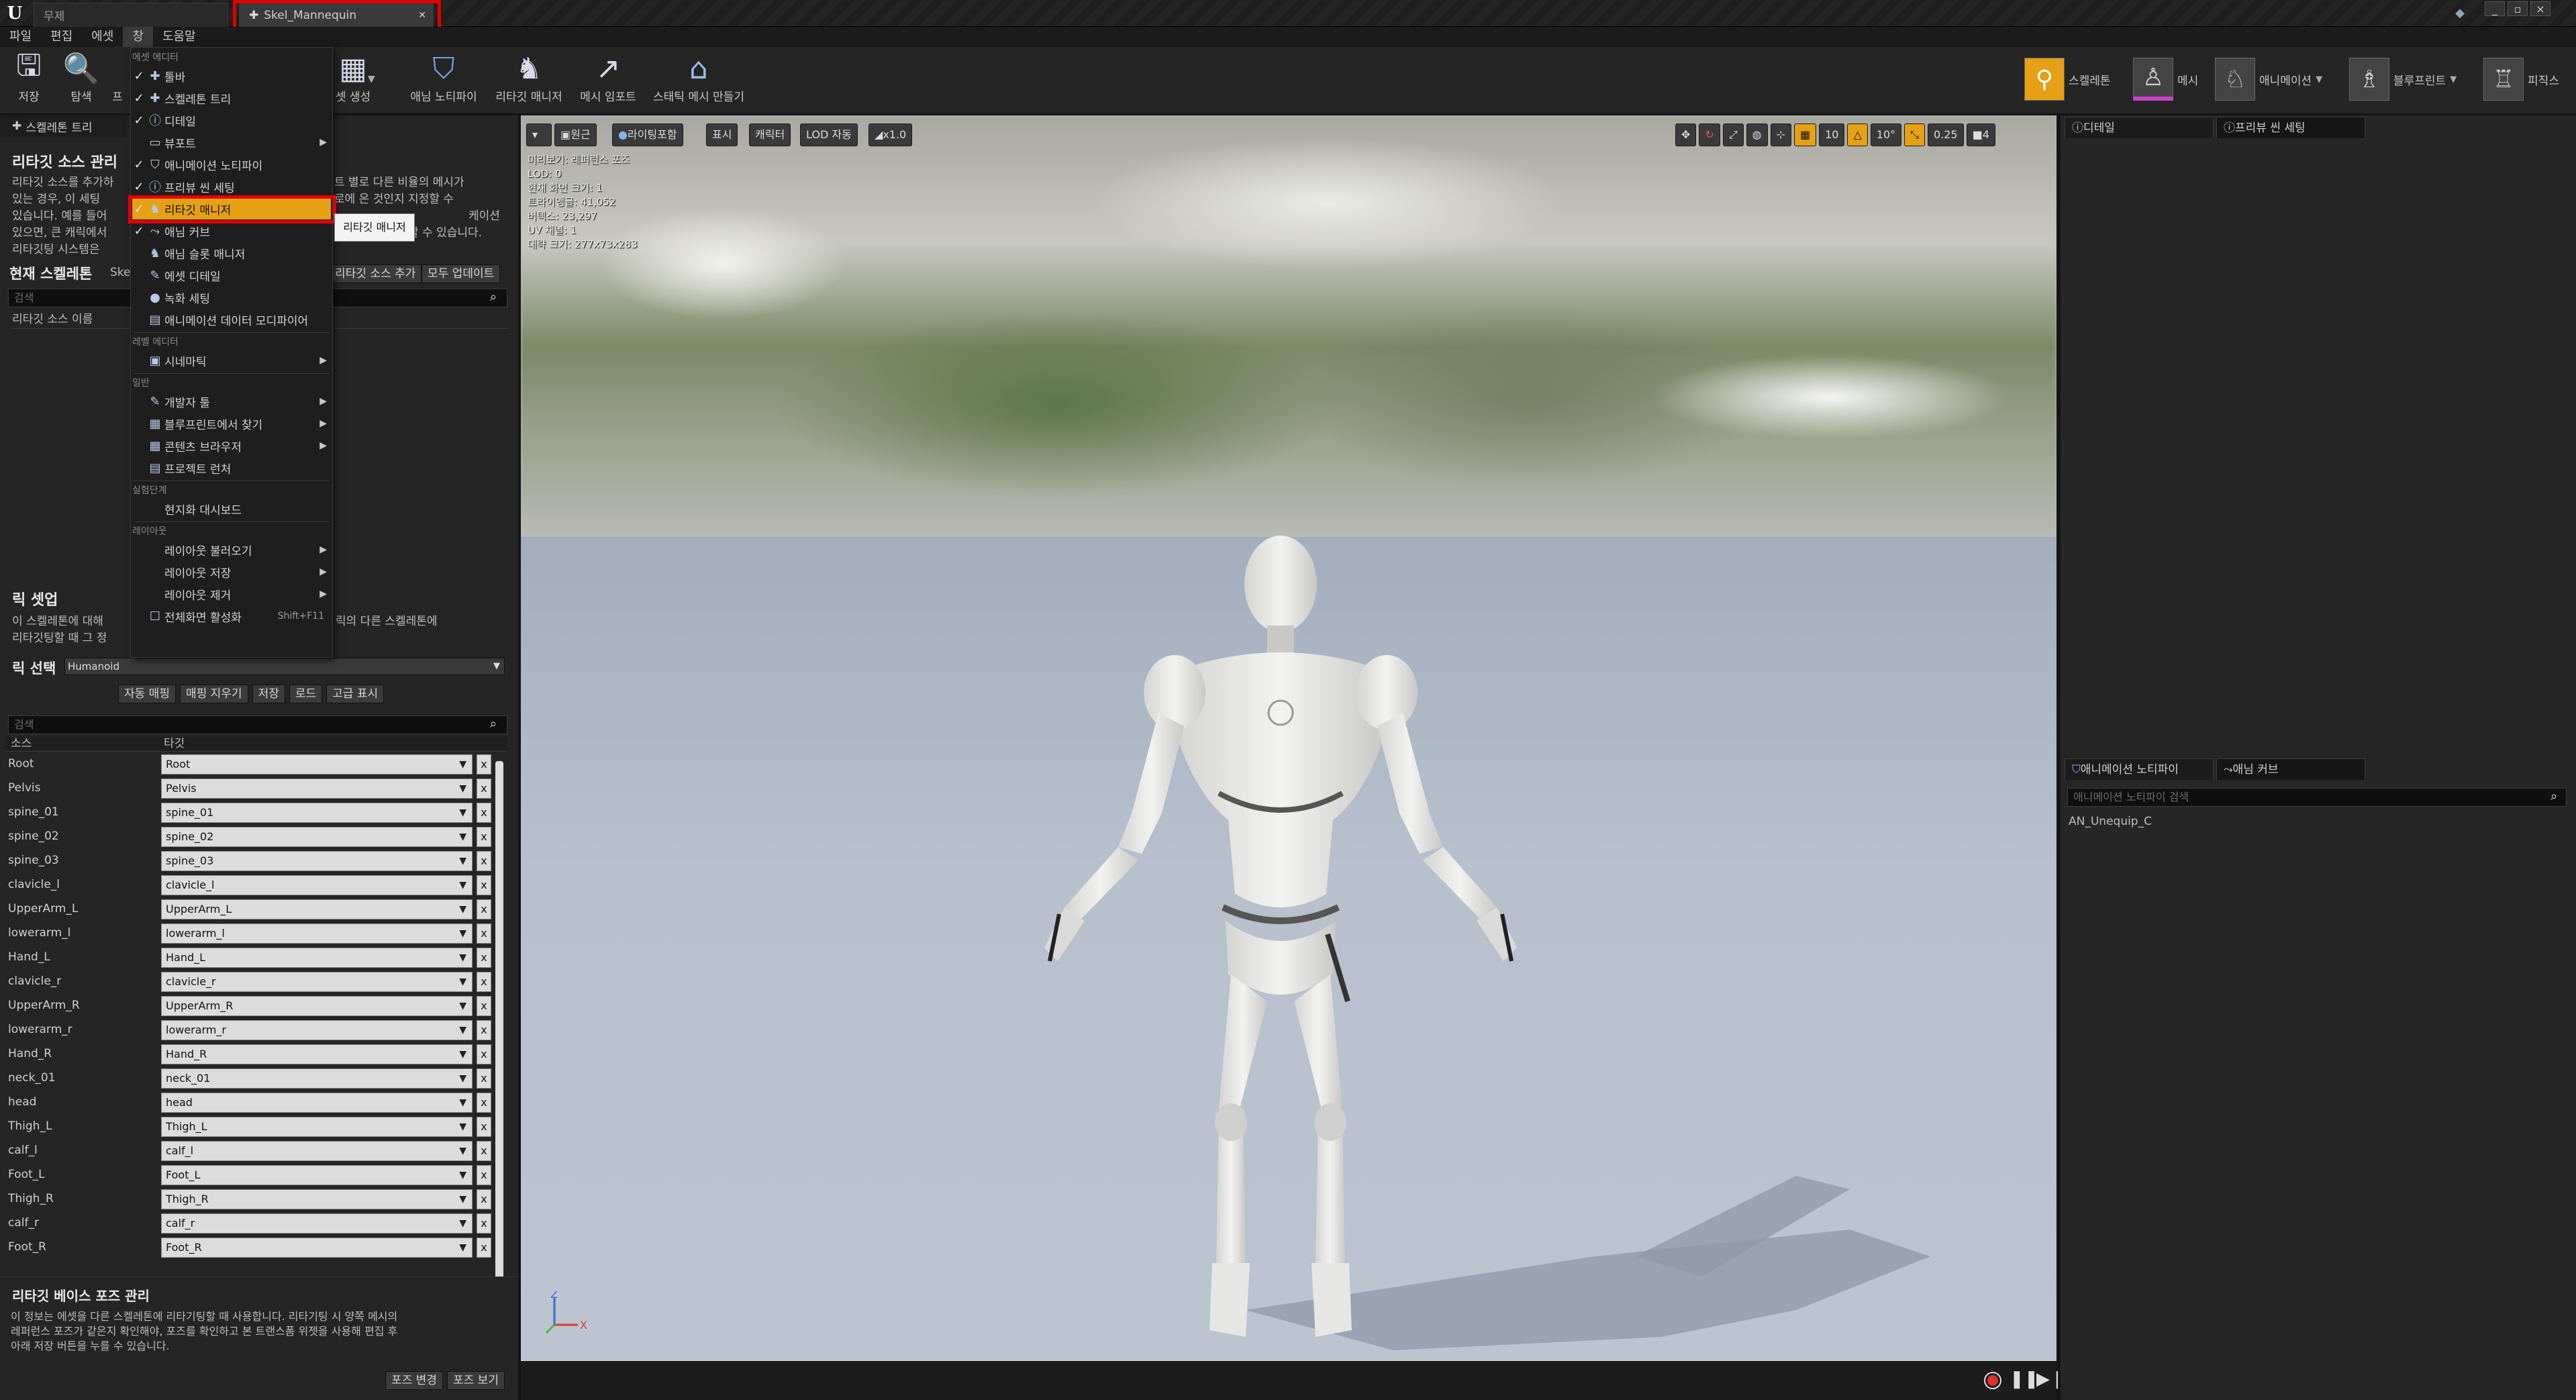 This screenshot has height=1400, width=2576. I want to click on record-button, so click(1992, 1381).